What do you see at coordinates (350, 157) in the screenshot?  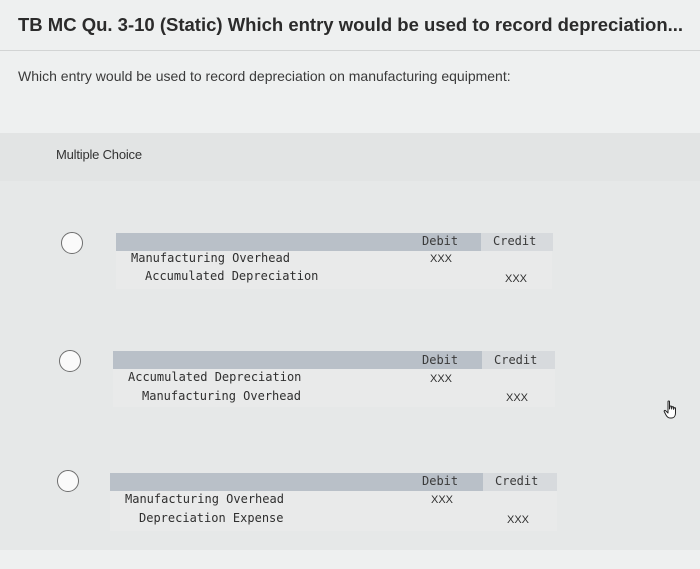 I see `multiple-choice-header: Multiple Choice` at bounding box center [350, 157].